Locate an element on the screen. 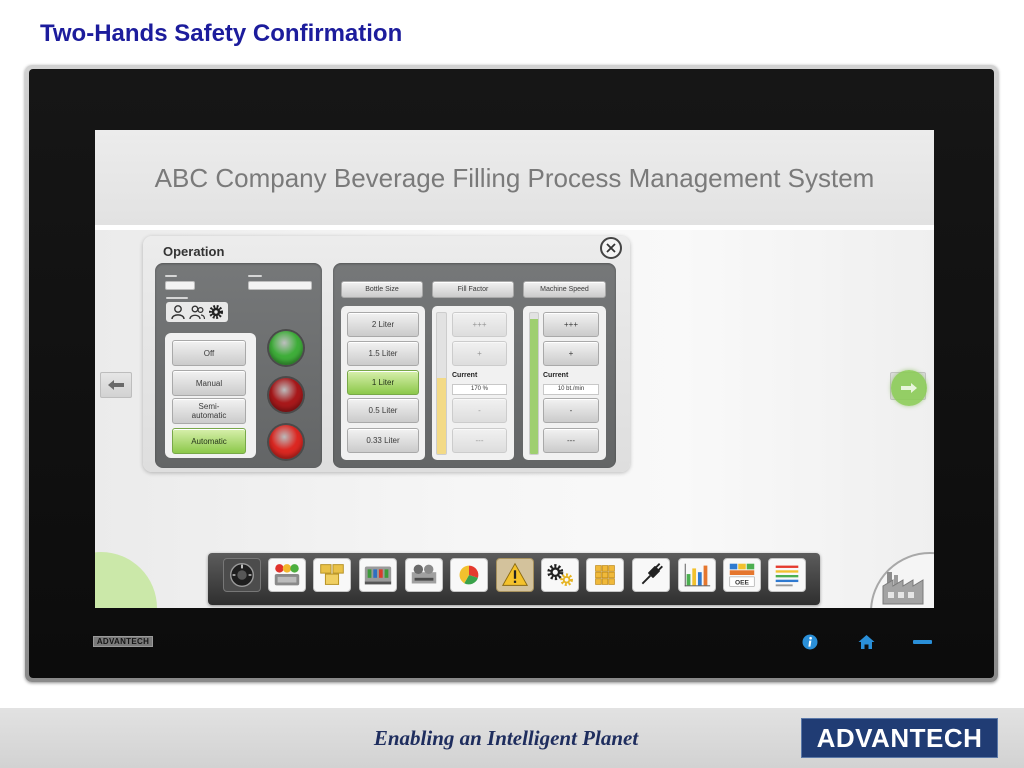  operation-title: Operation is located at coordinates (194, 251).